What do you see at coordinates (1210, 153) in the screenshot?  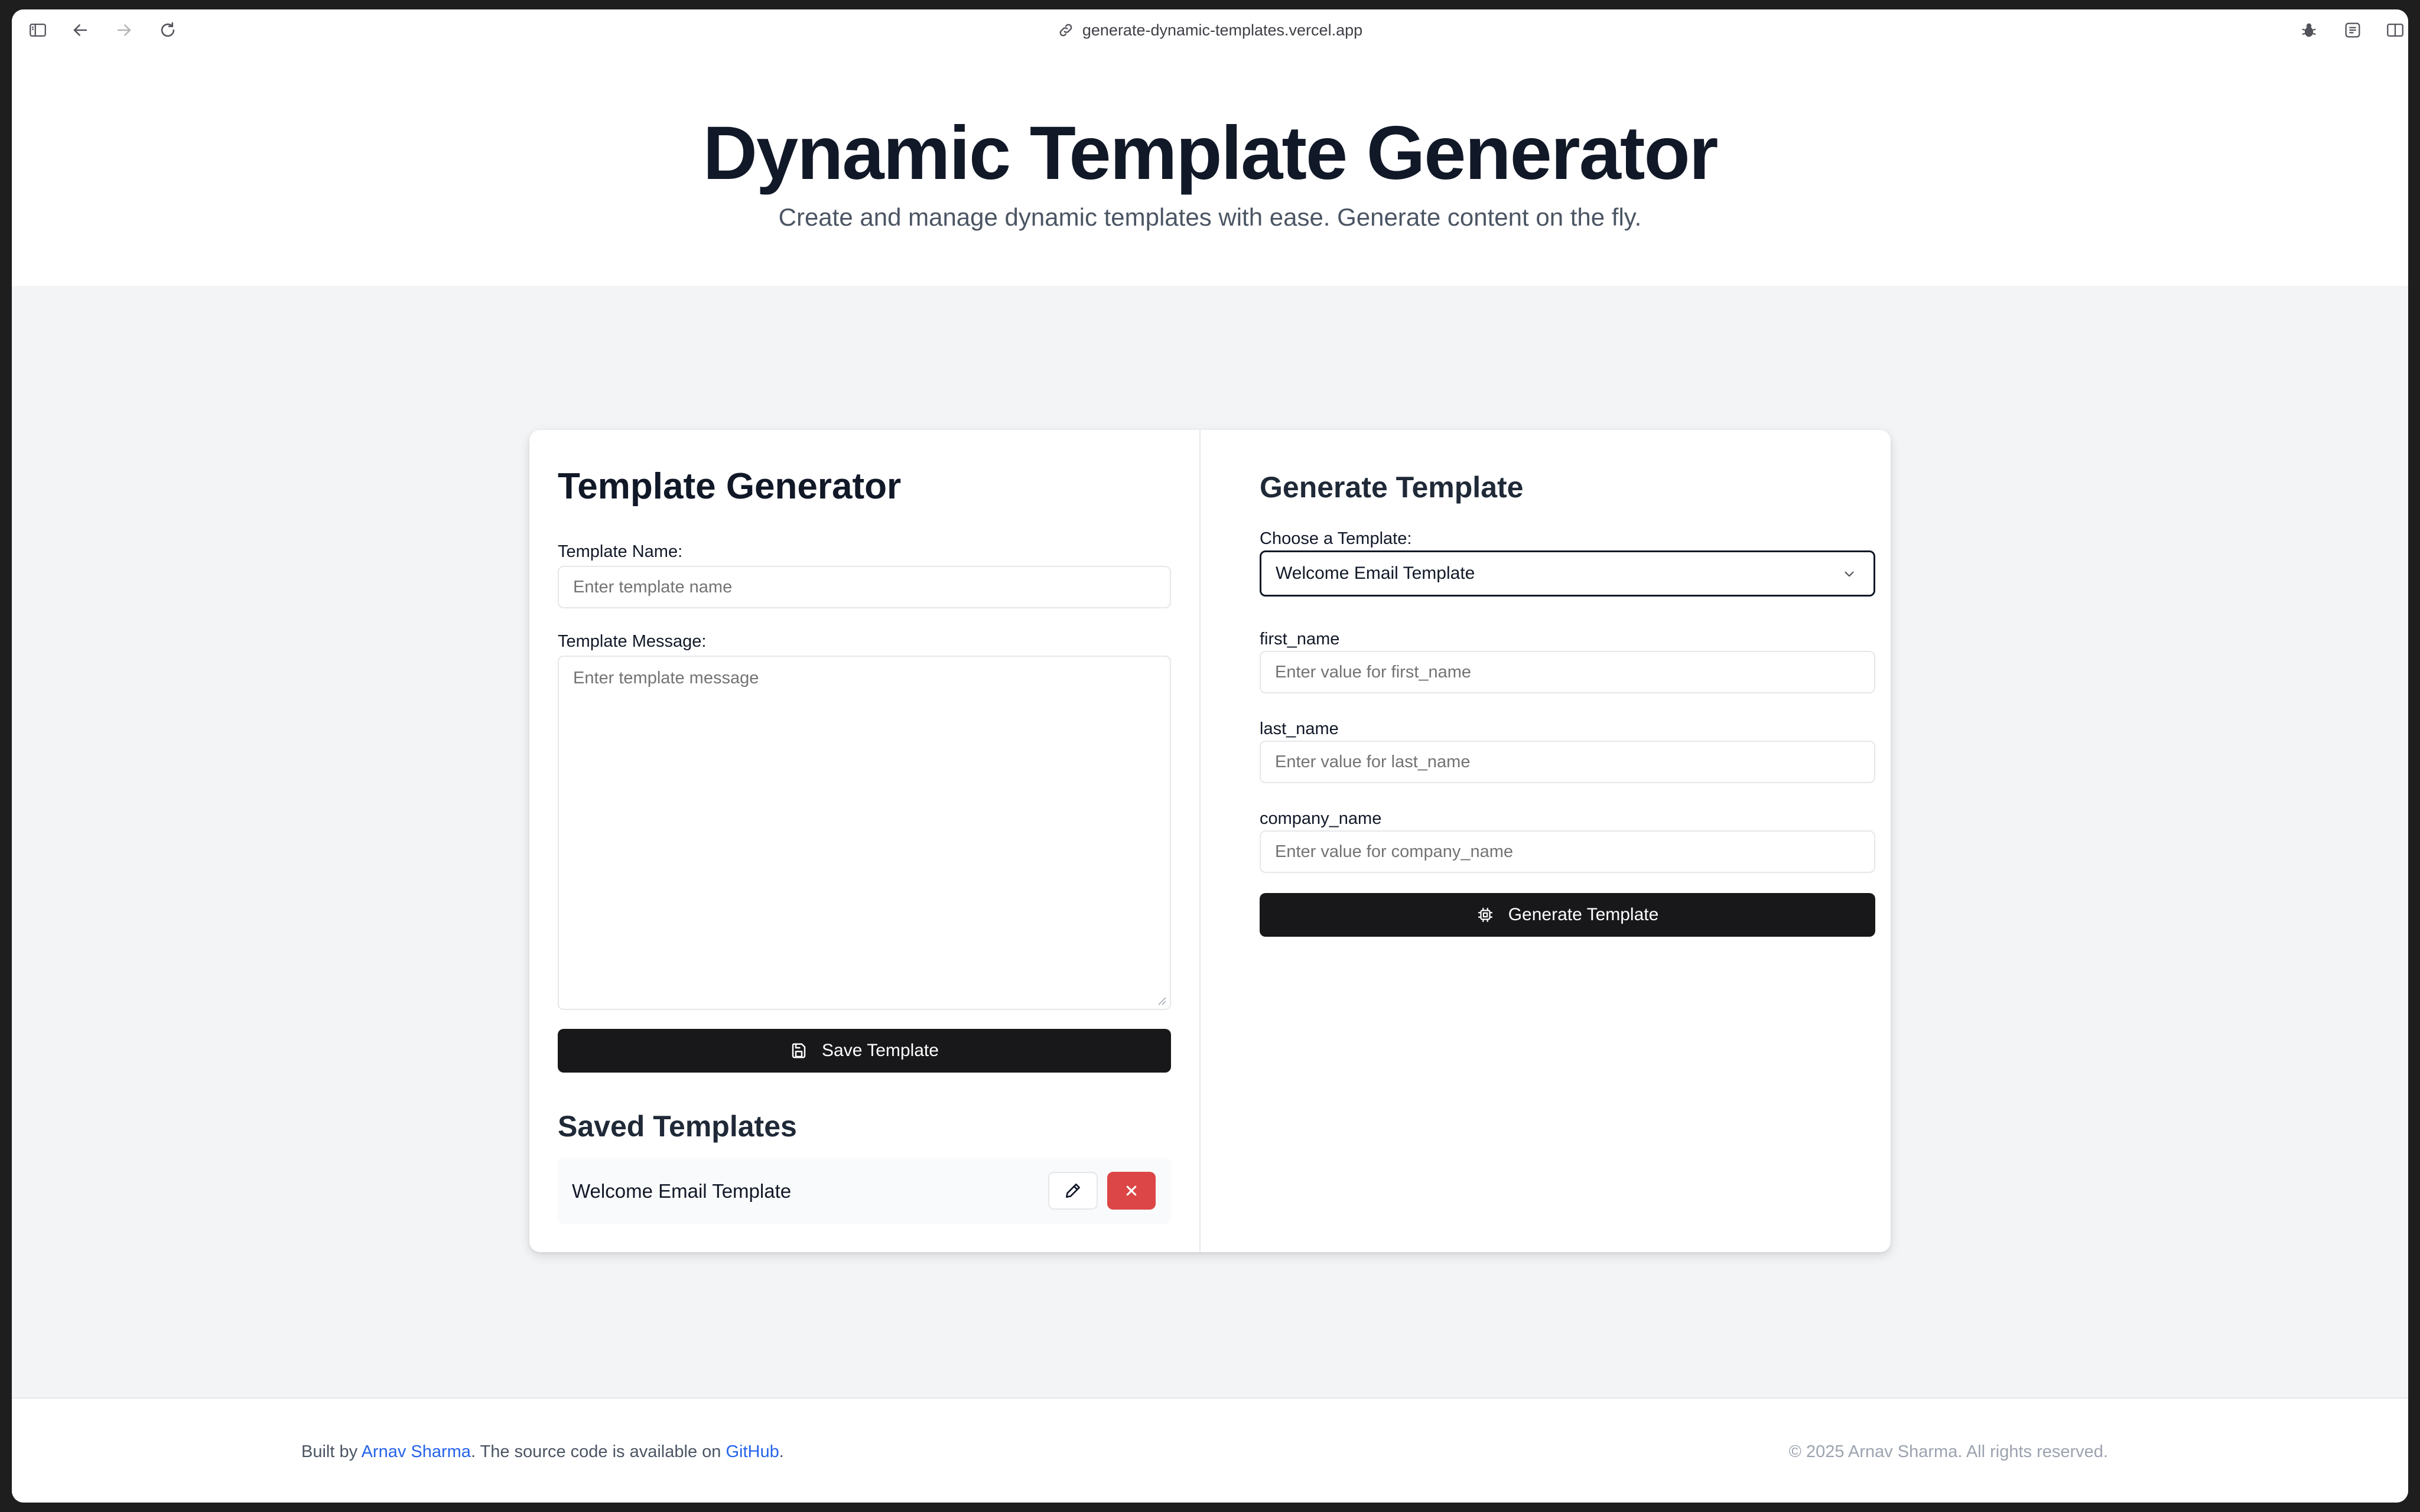 I see `page-title: Dynamic Template Generator` at bounding box center [1210, 153].